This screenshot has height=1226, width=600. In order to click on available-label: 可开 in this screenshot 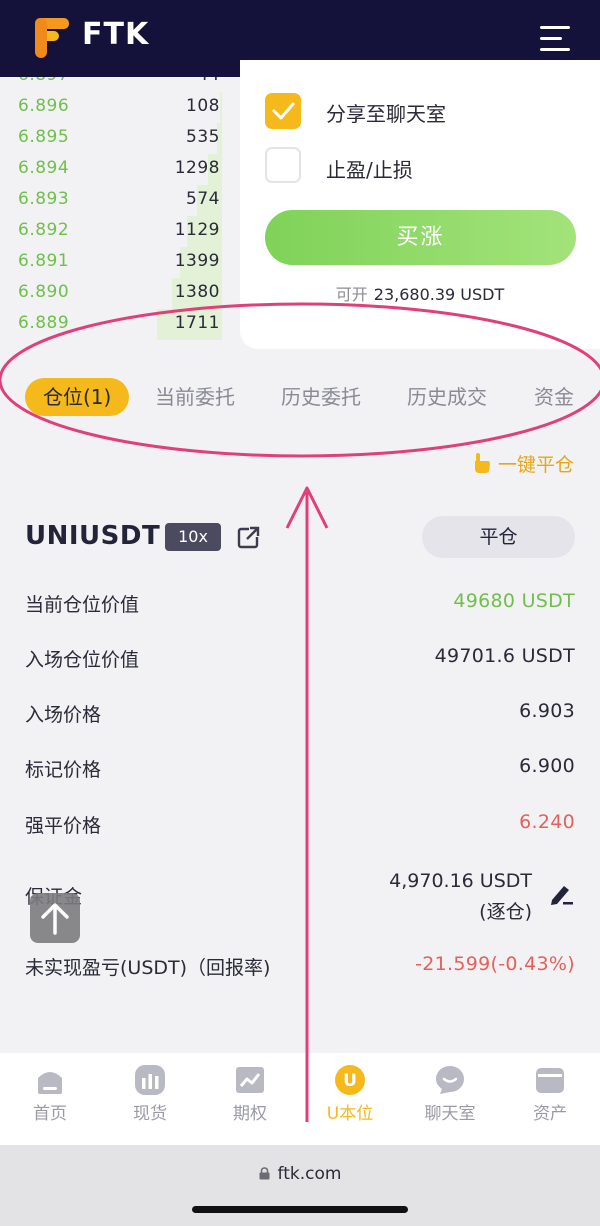, I will do `click(351, 294)`.